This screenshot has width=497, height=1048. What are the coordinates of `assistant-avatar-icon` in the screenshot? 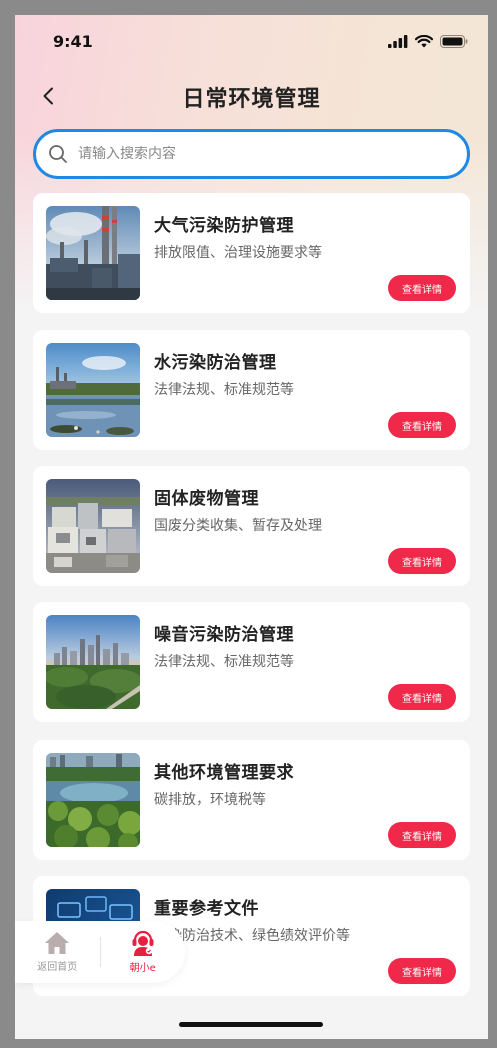 It's located at (143, 943).